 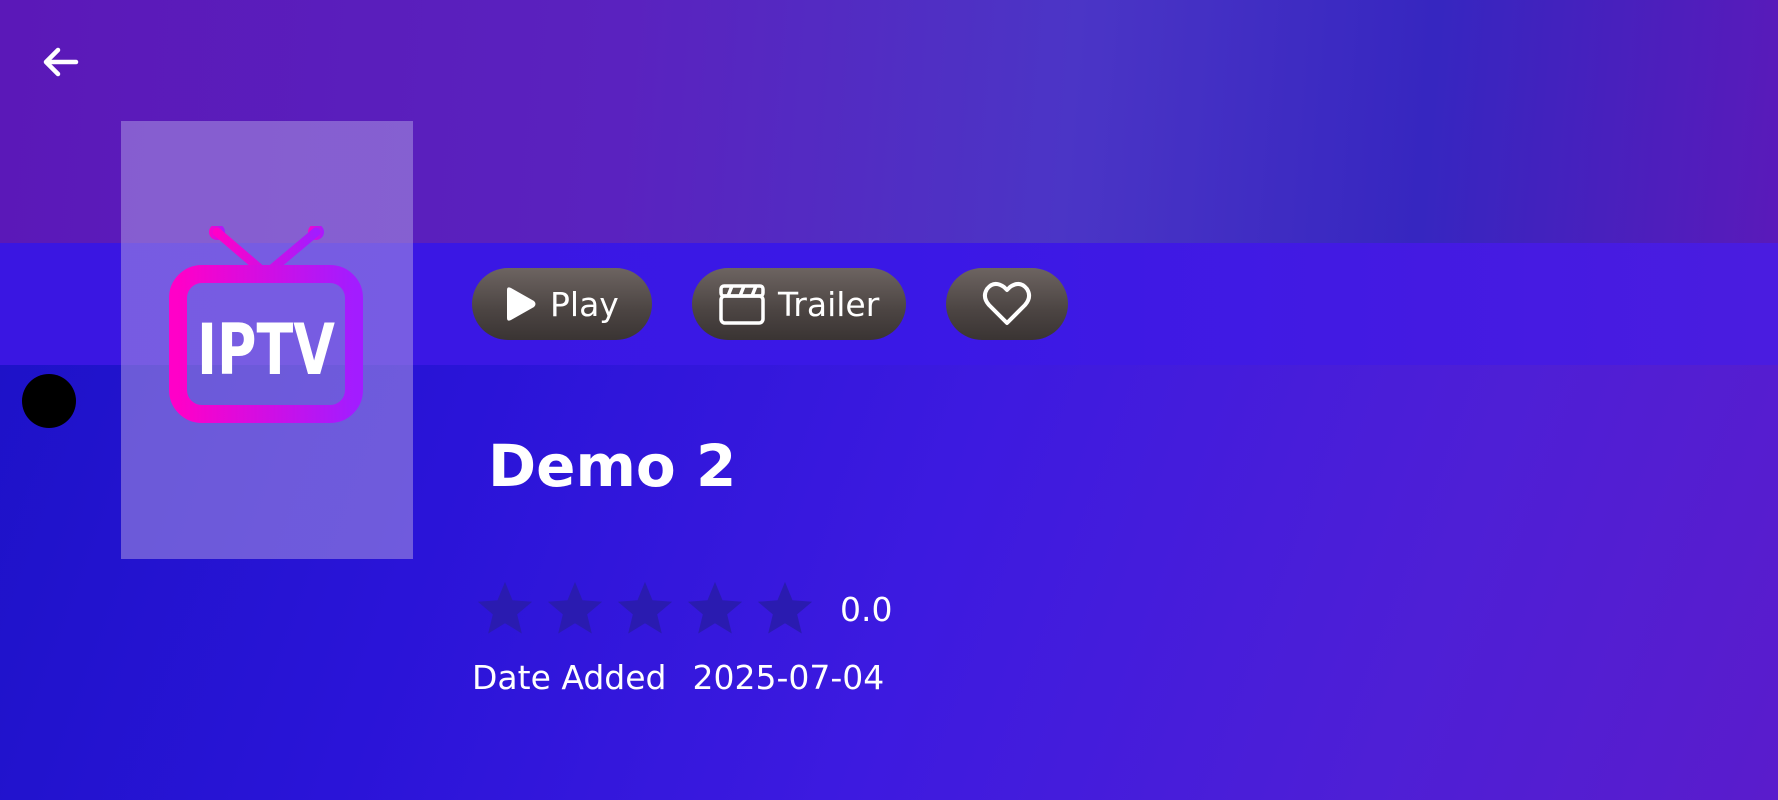 I want to click on rating-row: 0.0, so click(x=683, y=609).